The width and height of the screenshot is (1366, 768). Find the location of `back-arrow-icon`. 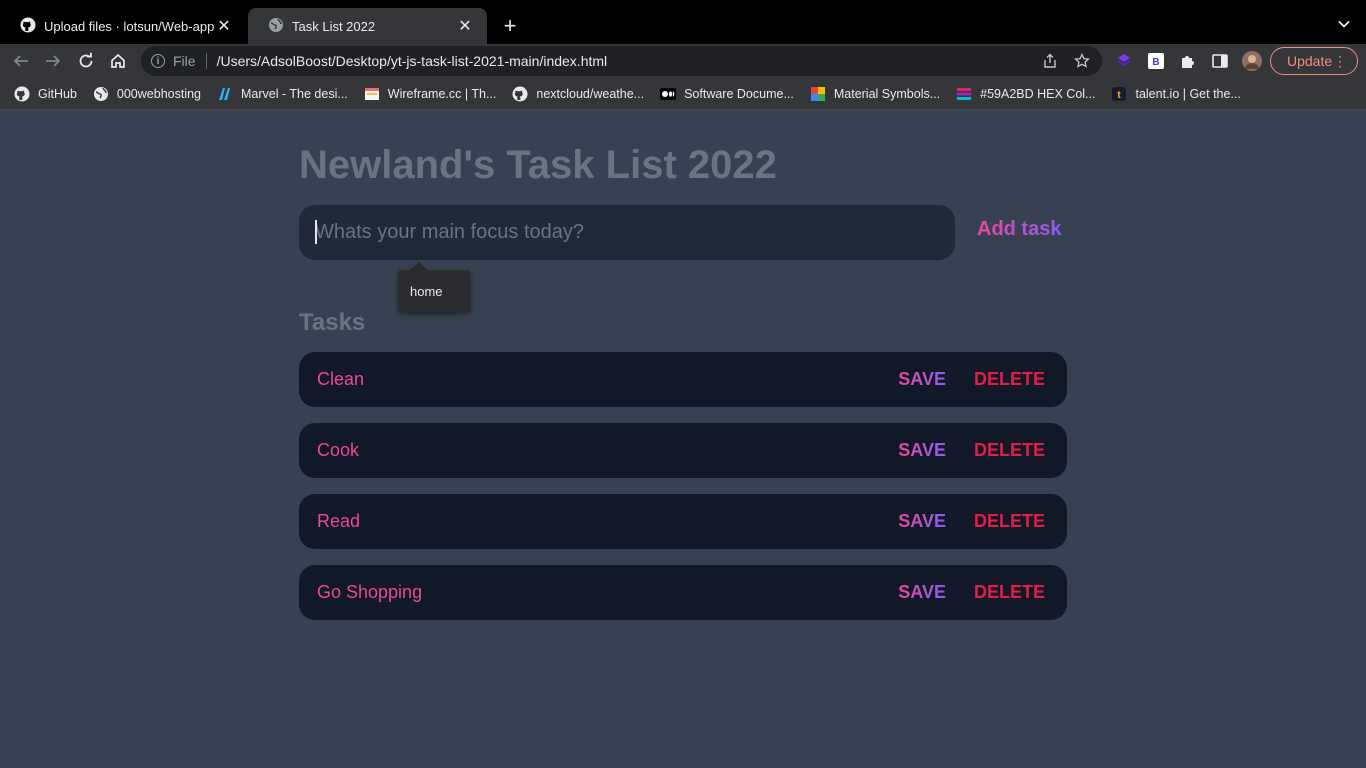

back-arrow-icon is located at coordinates (21, 61).